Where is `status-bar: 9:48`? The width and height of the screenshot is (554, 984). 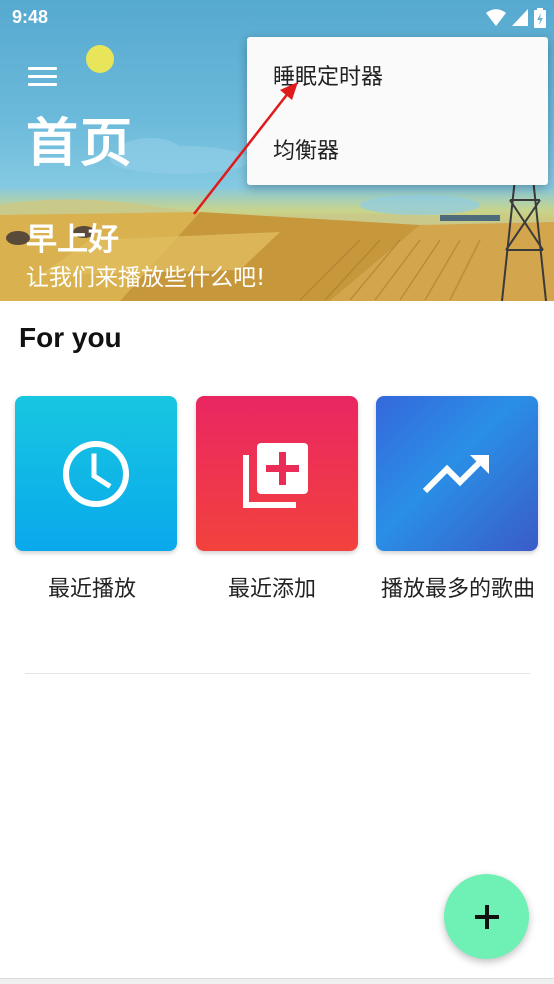
status-bar: 9:48 is located at coordinates (277, 19).